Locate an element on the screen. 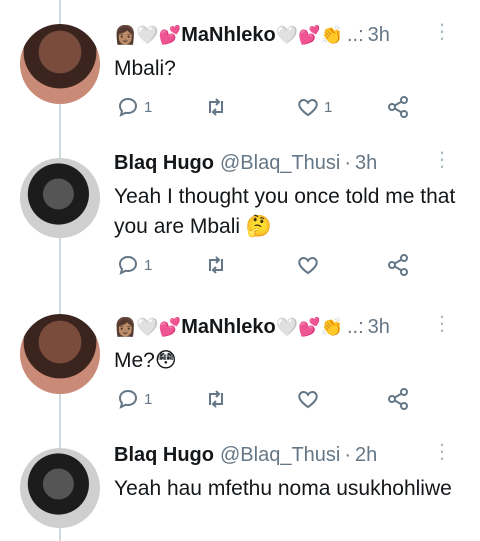  action-bar: 1 1 is located at coordinates (266, 107).